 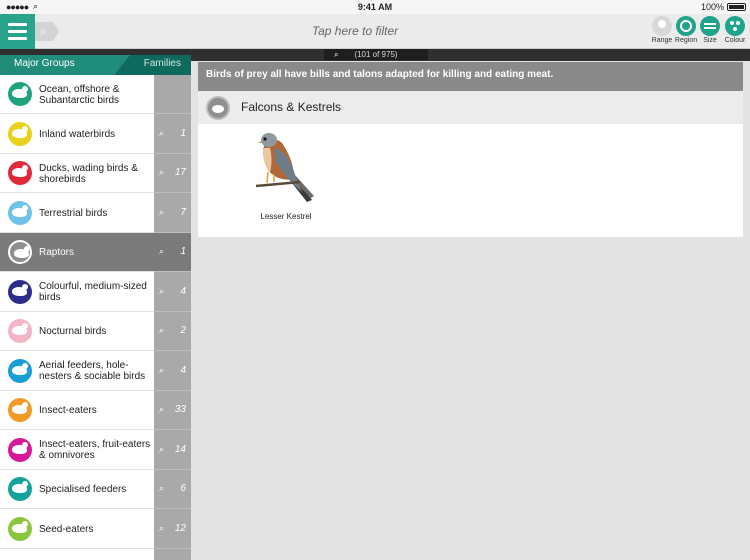 I want to click on sidebar-group-item: Nocturnal birds ⌕ 2, so click(x=95, y=331).